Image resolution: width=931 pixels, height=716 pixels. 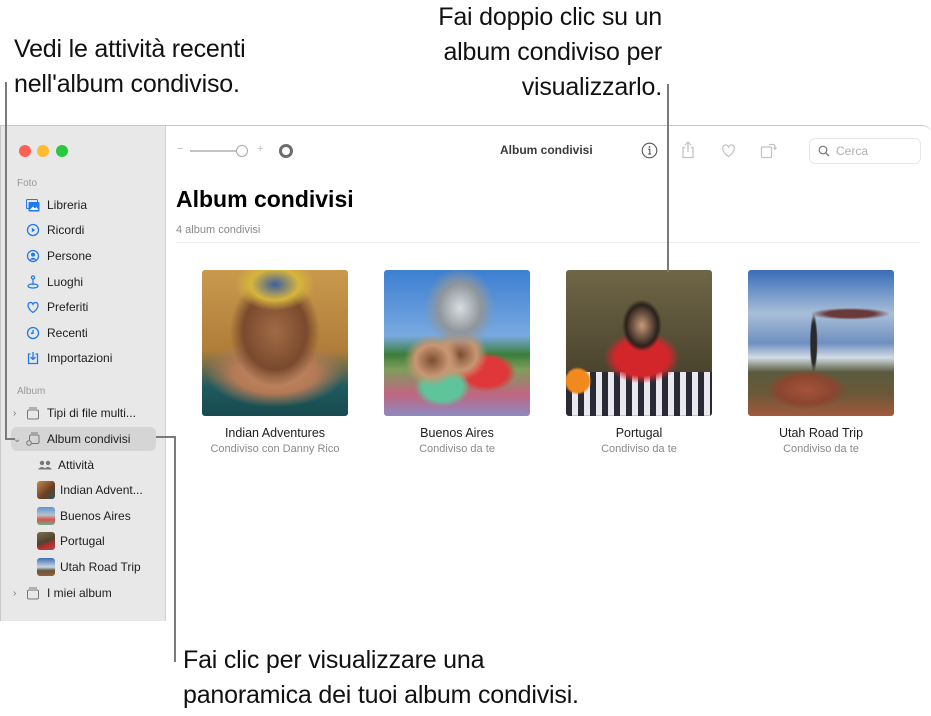 I want to click on callout-line: panoramica dei tuoi album condivisi., so click(x=381, y=695).